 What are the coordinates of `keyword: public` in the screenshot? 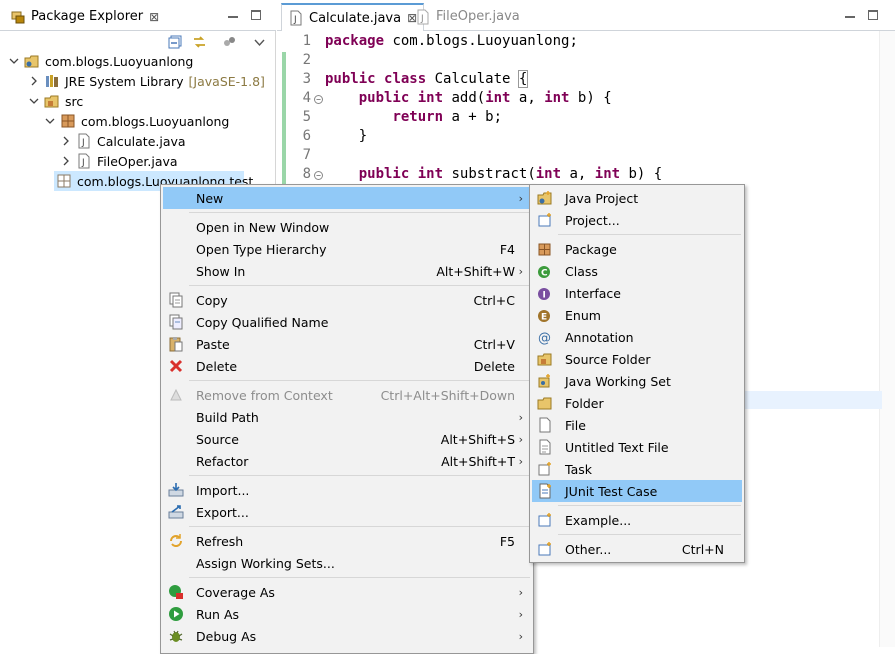 It's located at (384, 97).